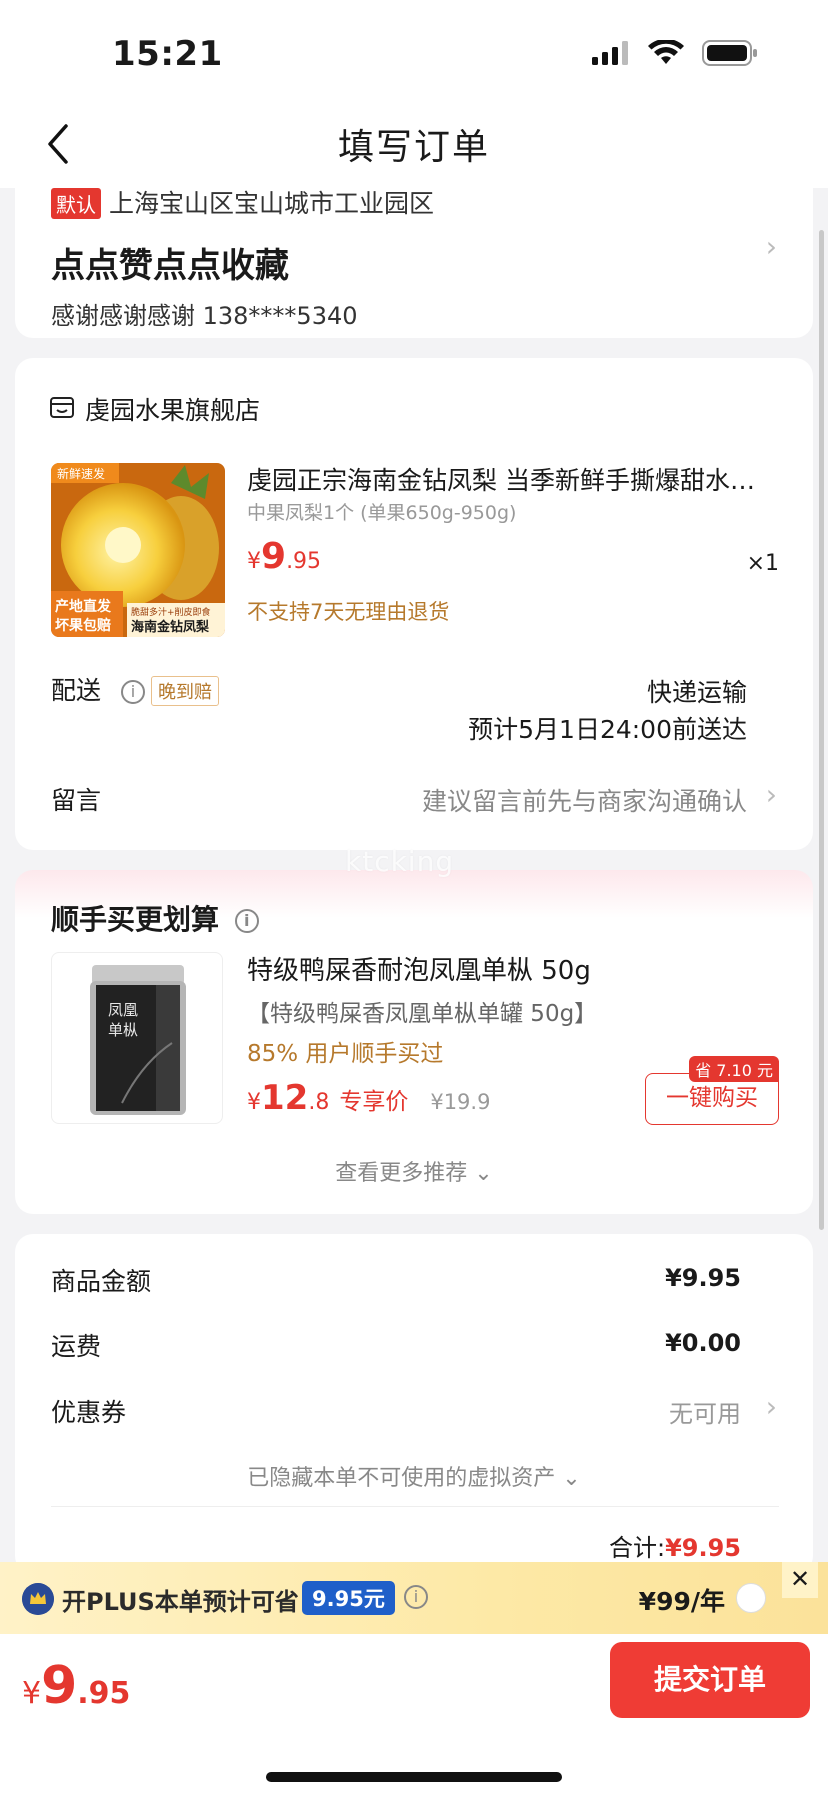 The height and width of the screenshot is (1795, 828). I want to click on plus-crown-icon, so click(38, 1599).